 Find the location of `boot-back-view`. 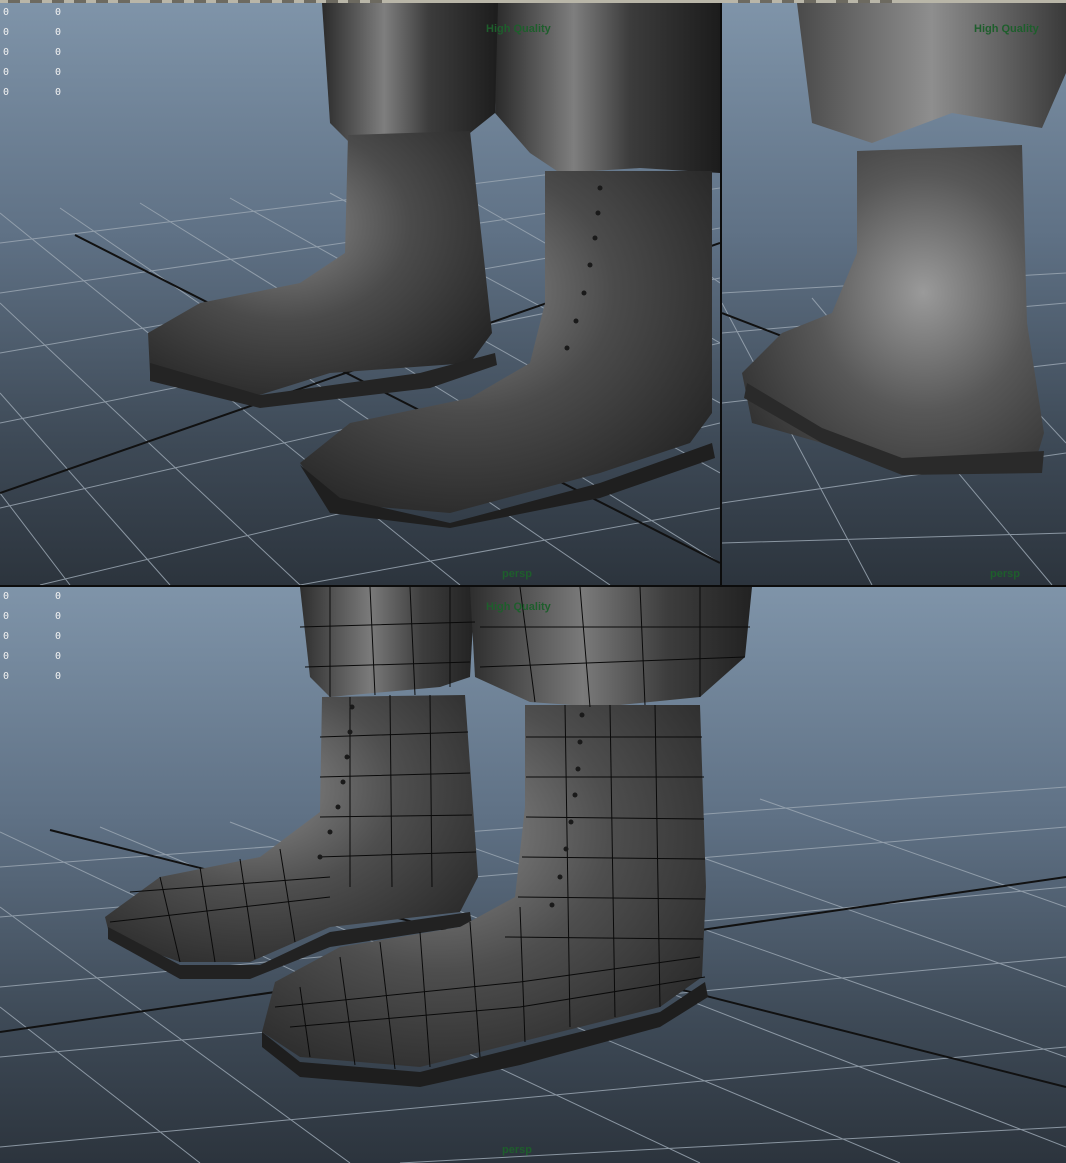

boot-back-view is located at coordinates (893, 310).